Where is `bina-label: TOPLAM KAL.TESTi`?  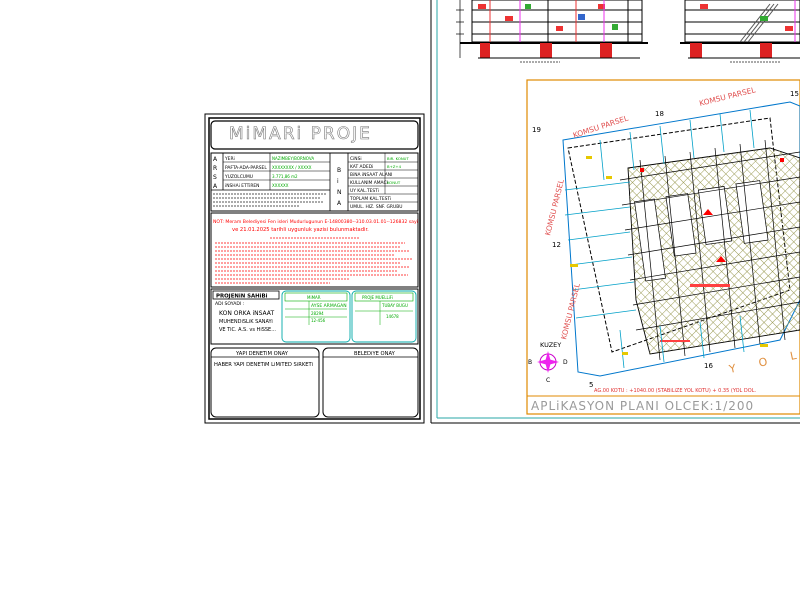 bina-label: TOPLAM KAL.TESTi is located at coordinates (370, 199).